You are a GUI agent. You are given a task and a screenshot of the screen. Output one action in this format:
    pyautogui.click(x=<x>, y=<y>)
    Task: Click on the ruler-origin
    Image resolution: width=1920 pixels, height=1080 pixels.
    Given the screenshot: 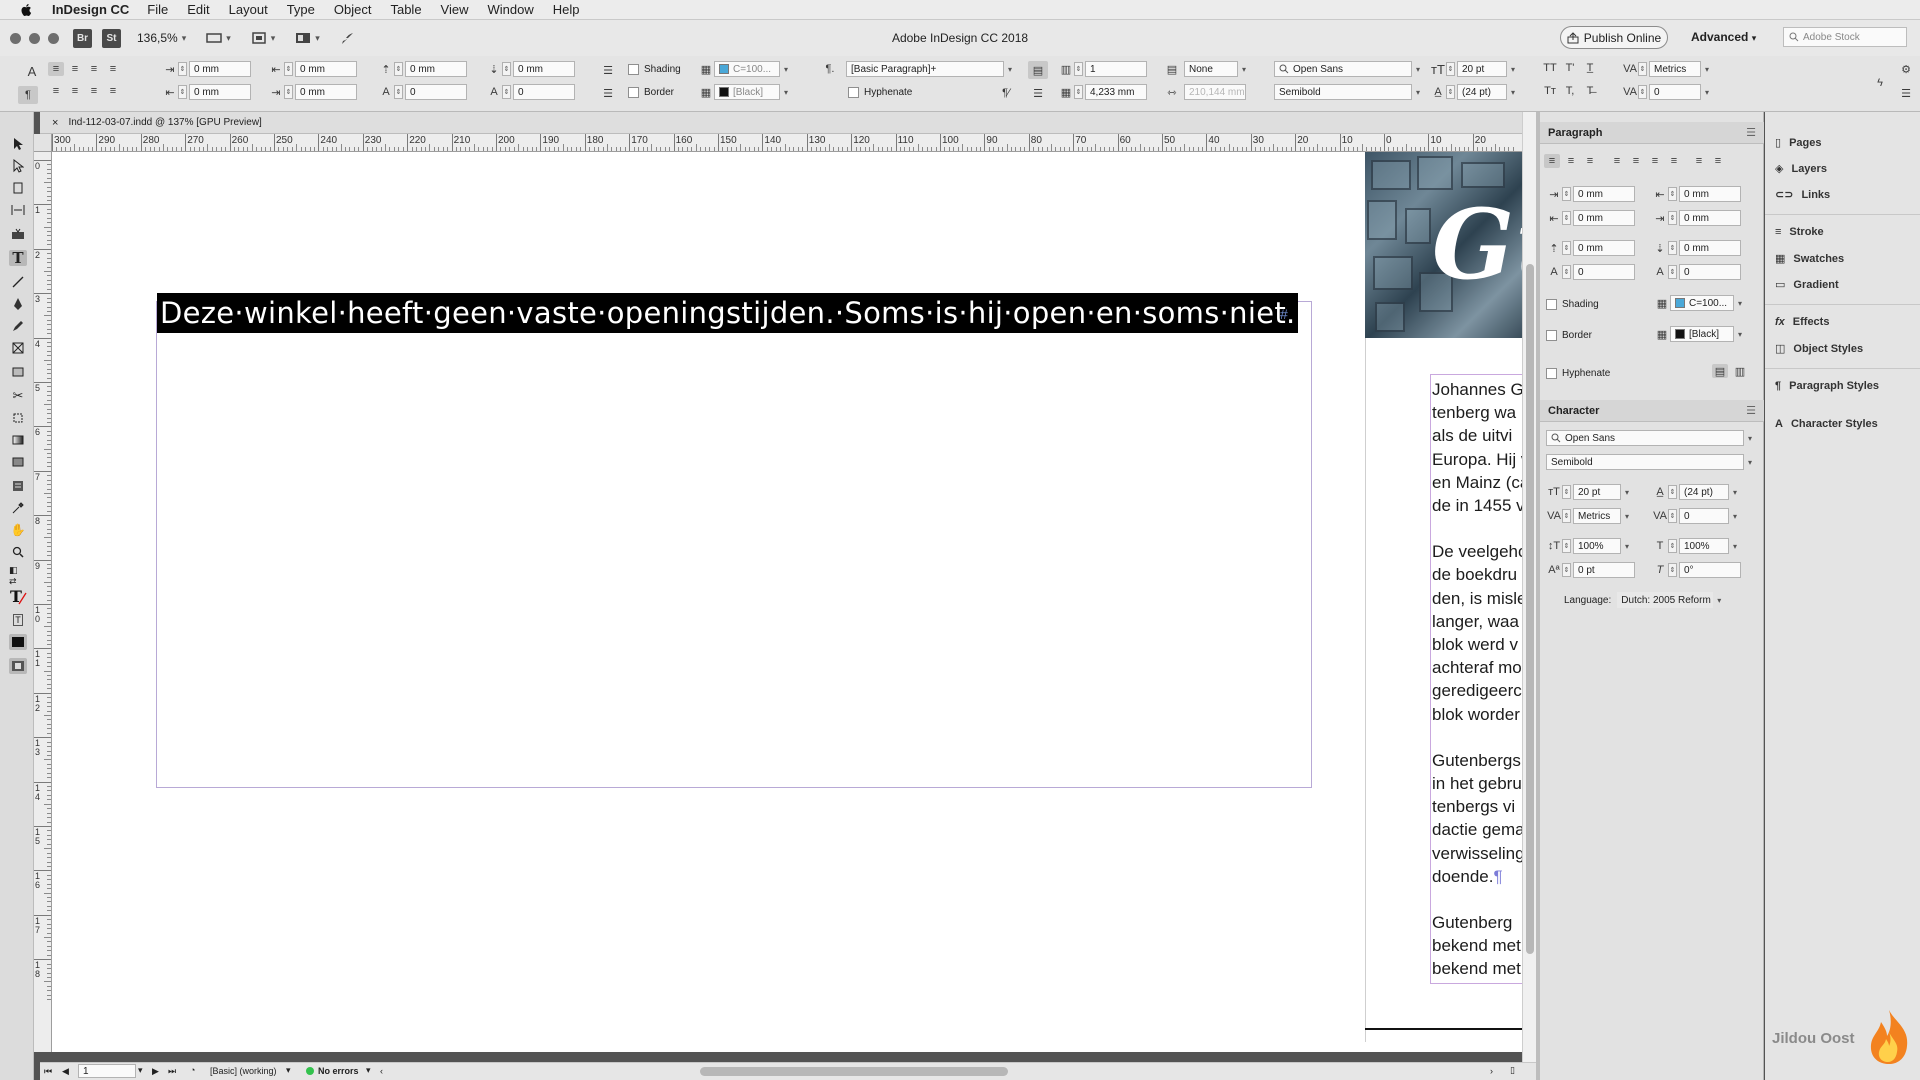 What is the action you would take?
    pyautogui.click(x=43, y=143)
    